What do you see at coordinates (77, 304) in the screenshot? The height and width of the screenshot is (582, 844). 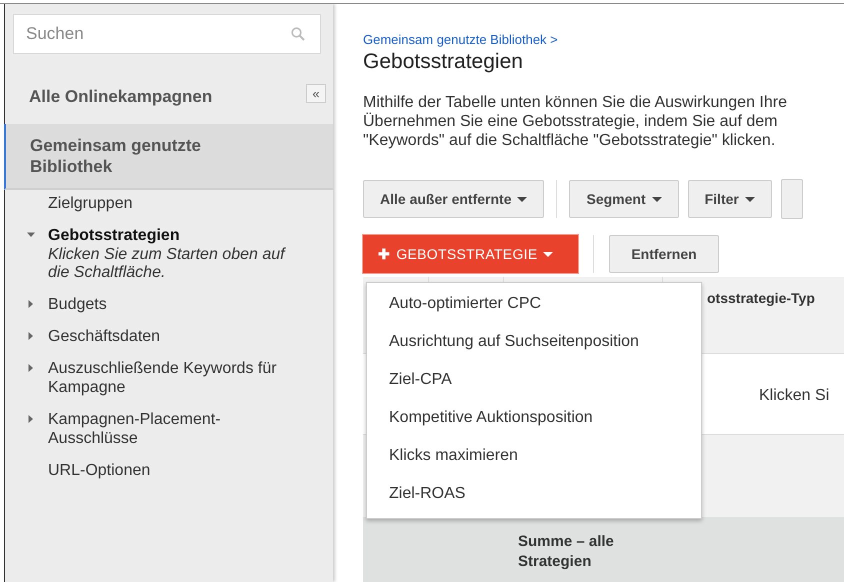 I see `tree-item: Budgets` at bounding box center [77, 304].